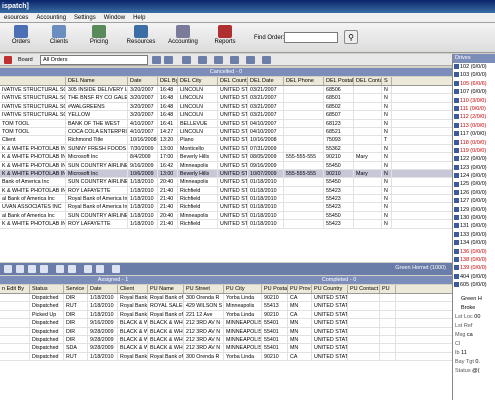 The height and width of the screenshot is (400, 495). What do you see at coordinates (474, 193) in the screenshot?
I see `driver-item: 126 (0/0/0)` at bounding box center [474, 193].